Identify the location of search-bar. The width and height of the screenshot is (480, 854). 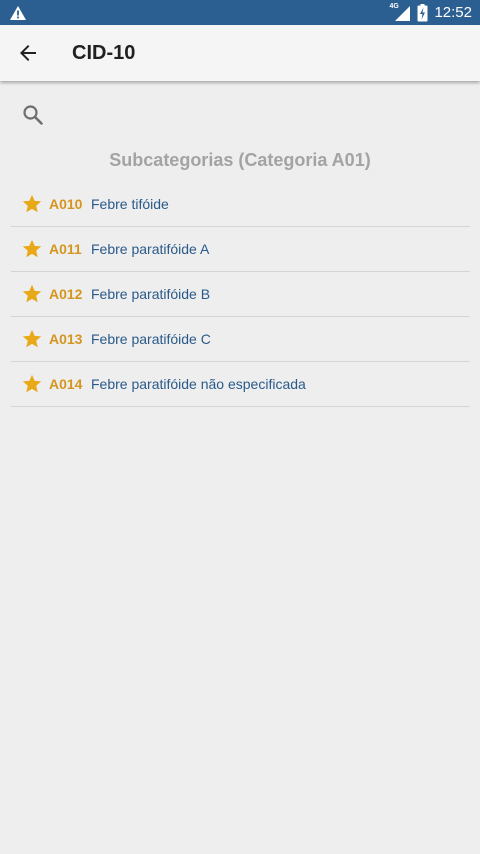
(240, 115).